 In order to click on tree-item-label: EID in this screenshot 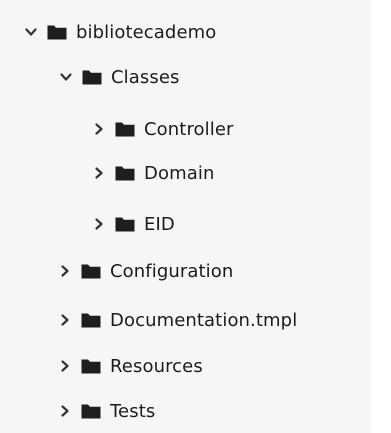, I will do `click(159, 224)`.